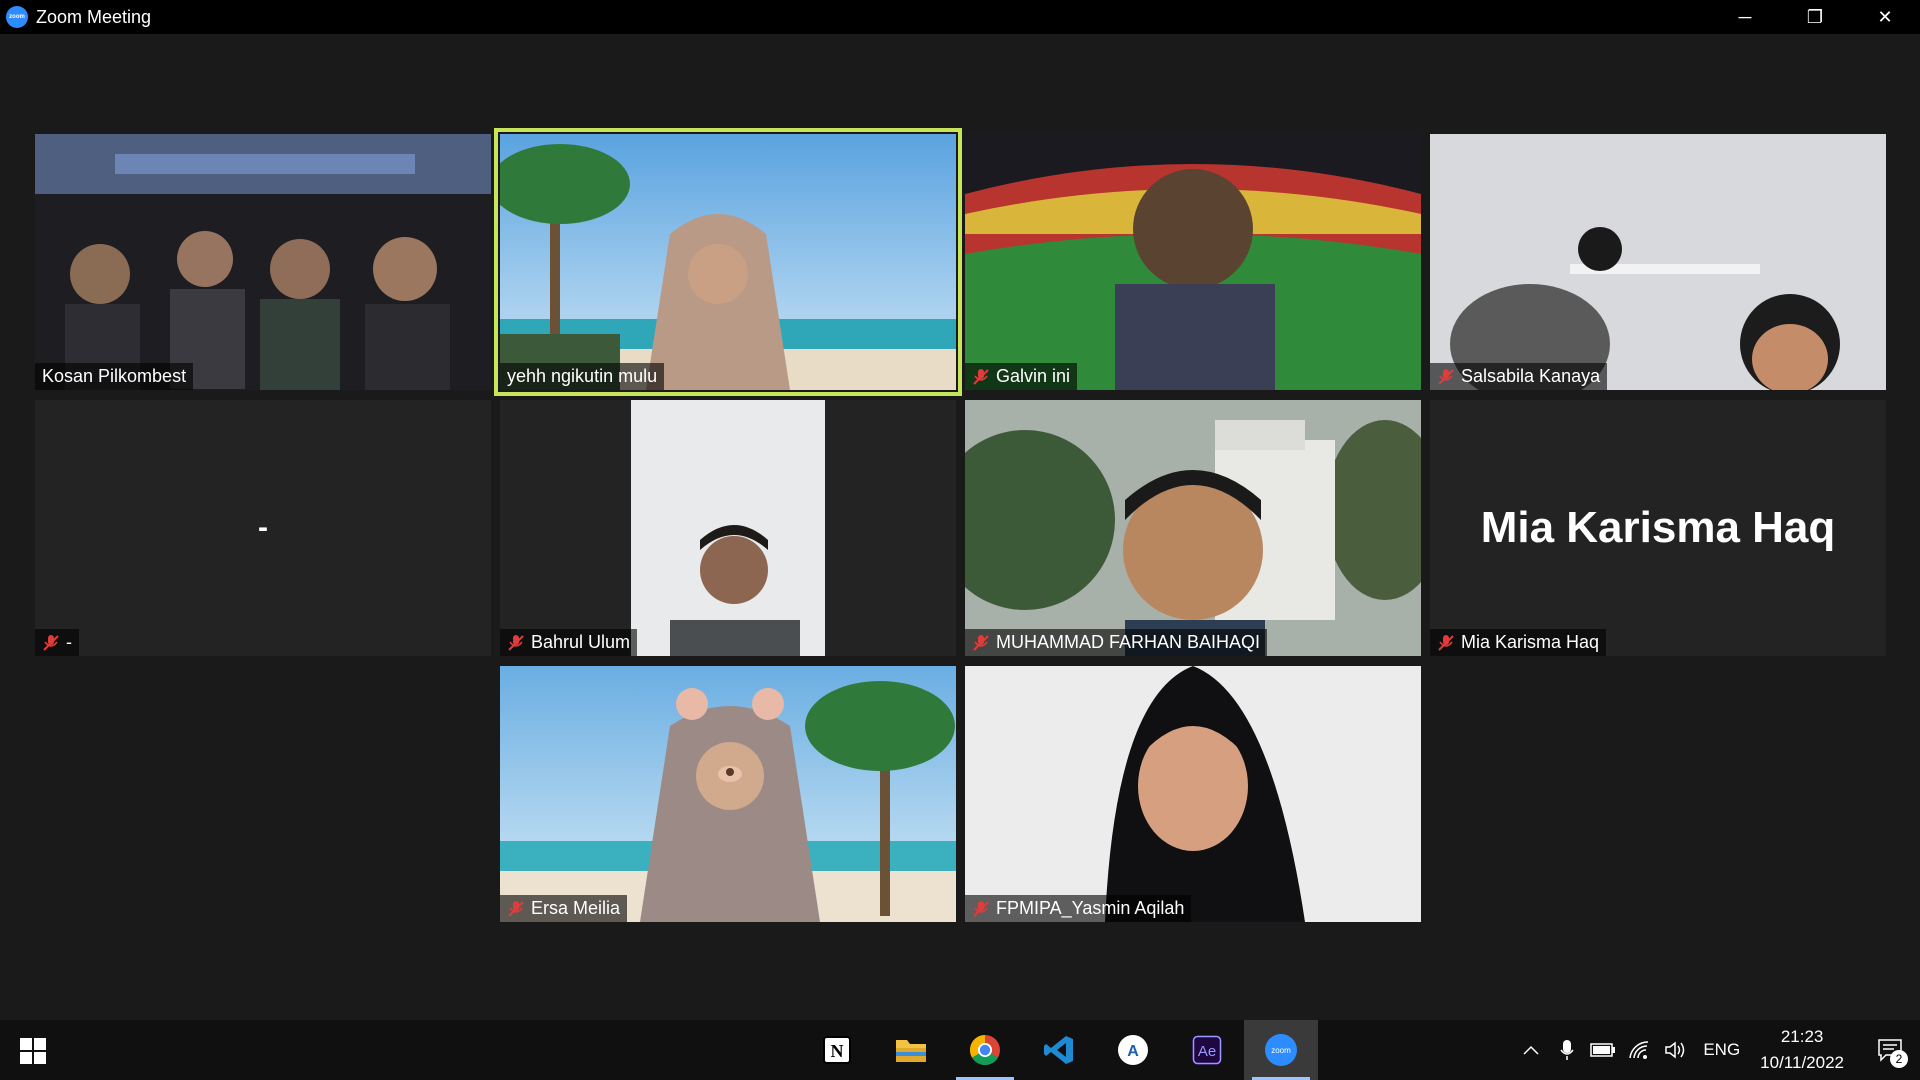  What do you see at coordinates (960, 17) in the screenshot?
I see `title-bar: zoom Zoom Meeting ─ ❐ ✕` at bounding box center [960, 17].